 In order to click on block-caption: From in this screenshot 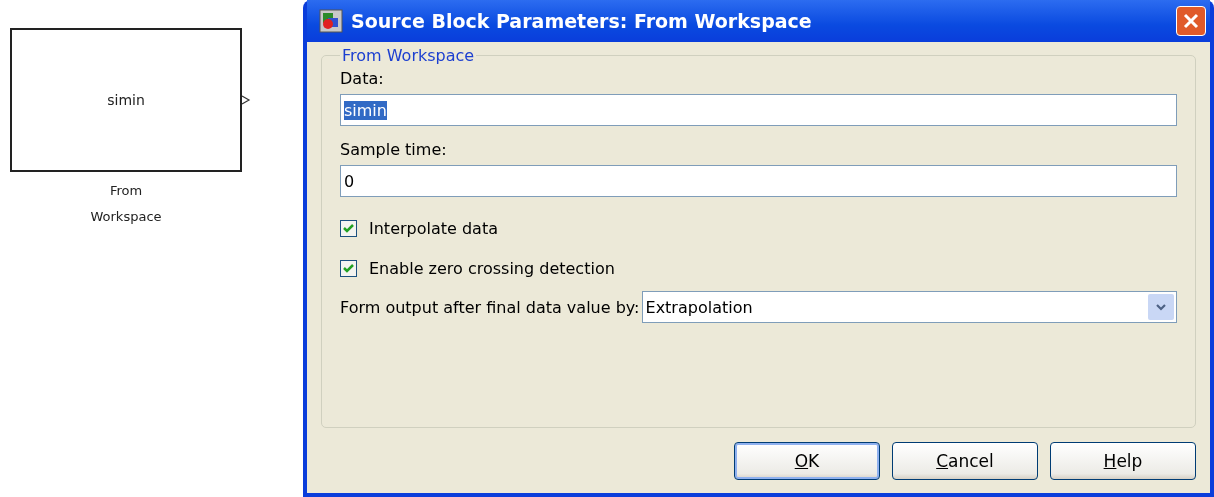, I will do `click(126, 191)`.